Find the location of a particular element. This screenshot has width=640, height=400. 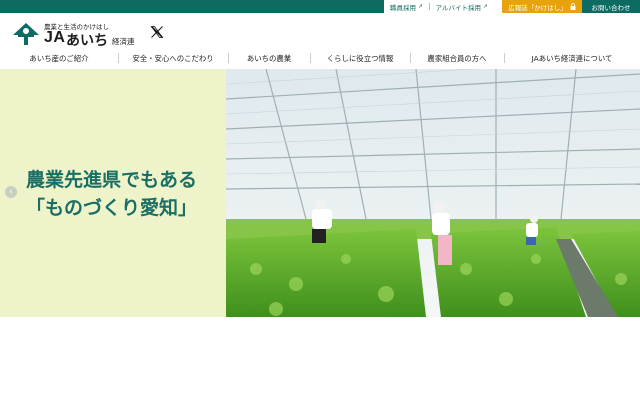

logo-suffix: 経済連 is located at coordinates (123, 41).